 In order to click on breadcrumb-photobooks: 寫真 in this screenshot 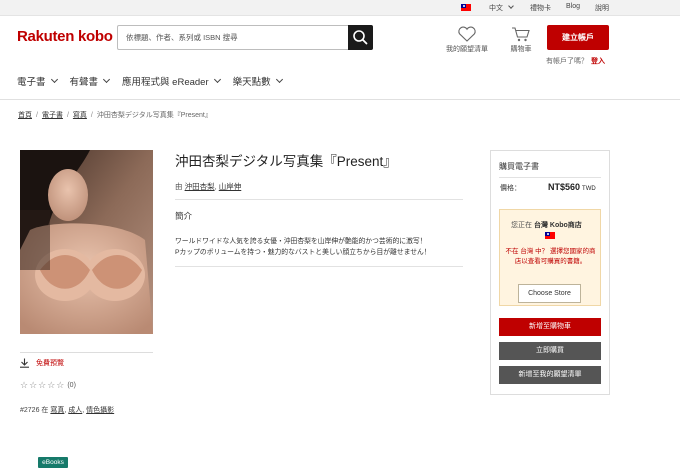, I will do `click(80, 115)`.